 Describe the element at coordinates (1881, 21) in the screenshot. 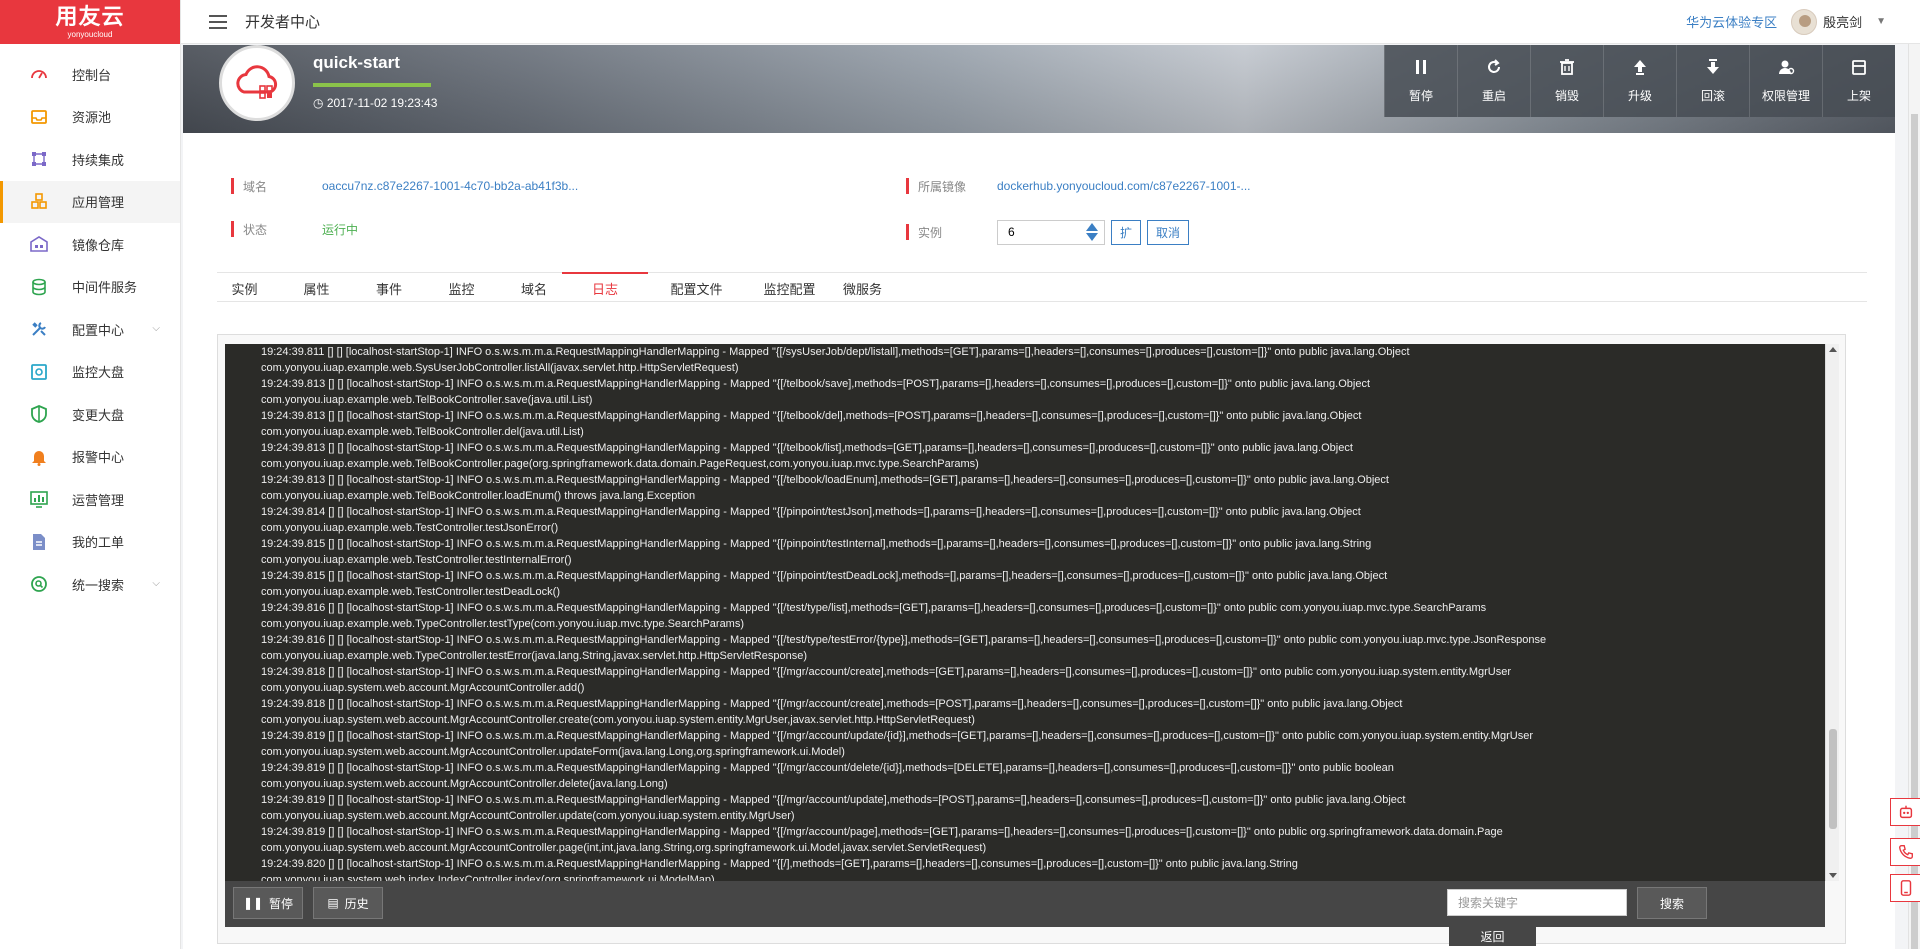

I see `user-dropdown-icon: ▼` at that location.